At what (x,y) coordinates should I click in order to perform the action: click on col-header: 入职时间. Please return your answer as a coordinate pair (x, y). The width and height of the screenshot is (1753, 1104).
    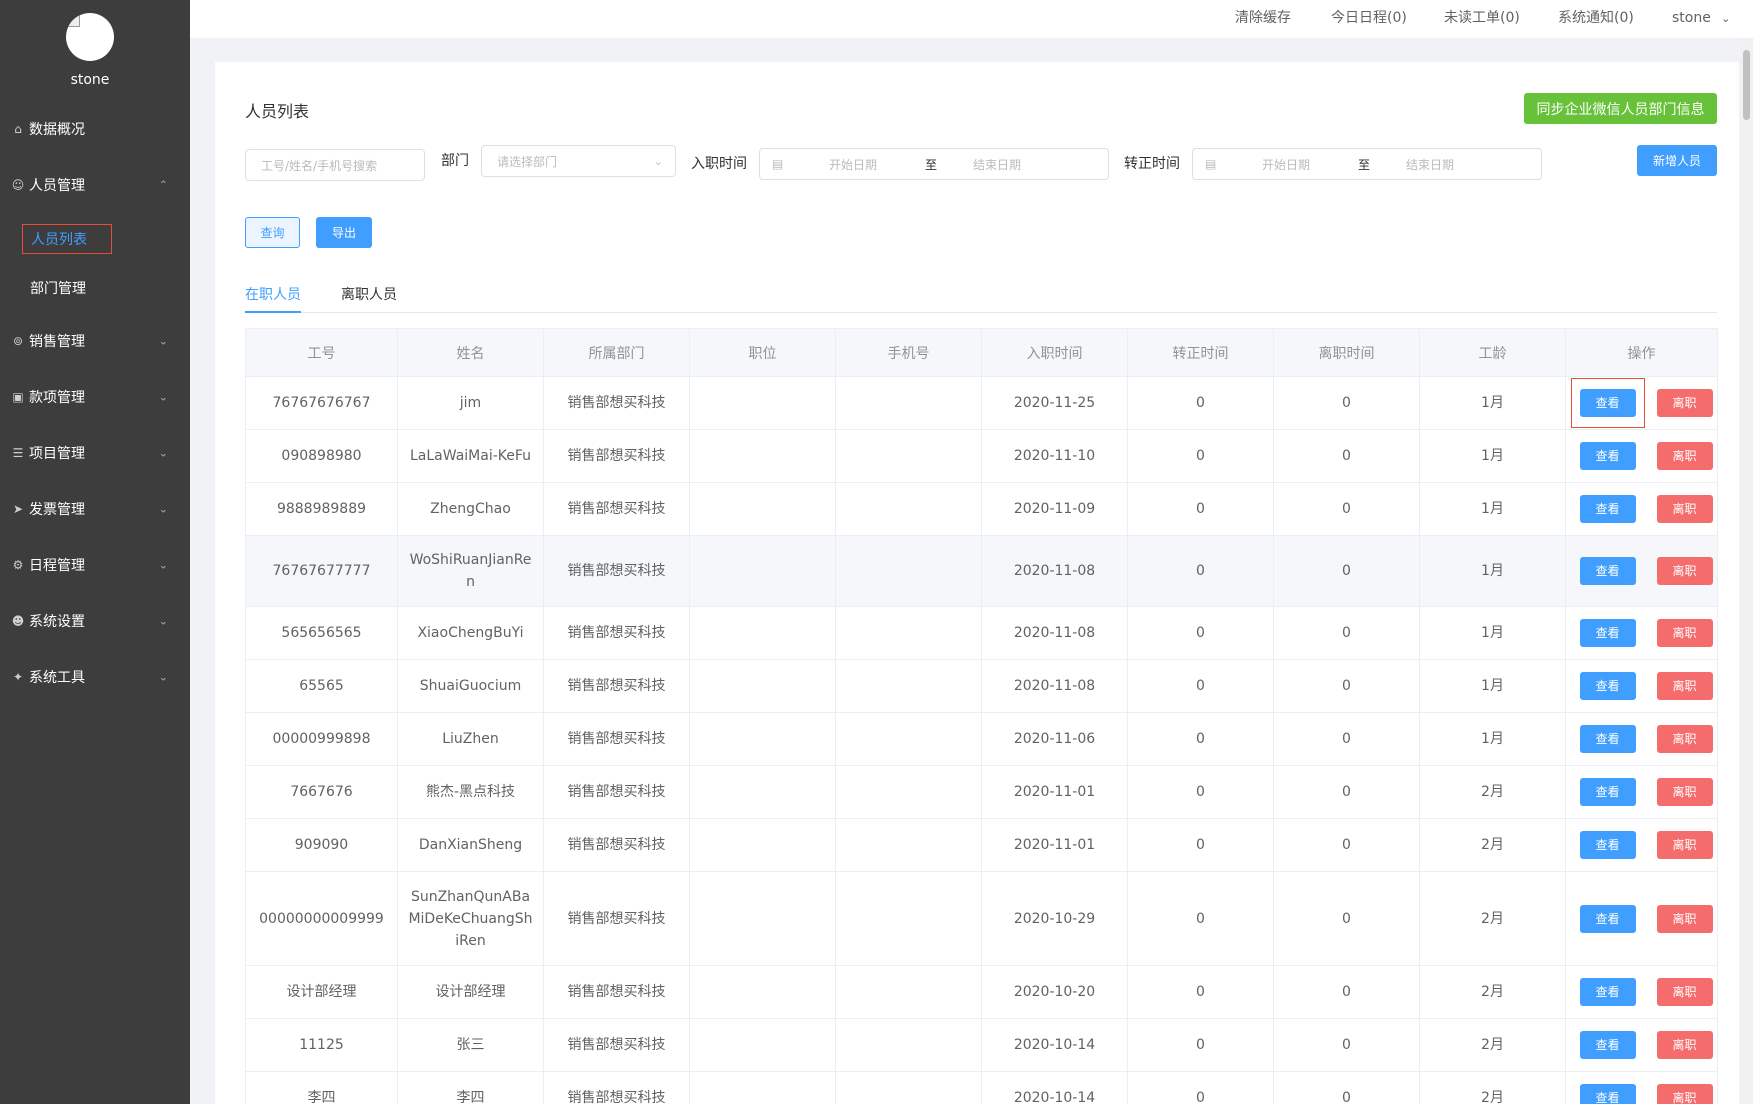
    Looking at the image, I should click on (1054, 352).